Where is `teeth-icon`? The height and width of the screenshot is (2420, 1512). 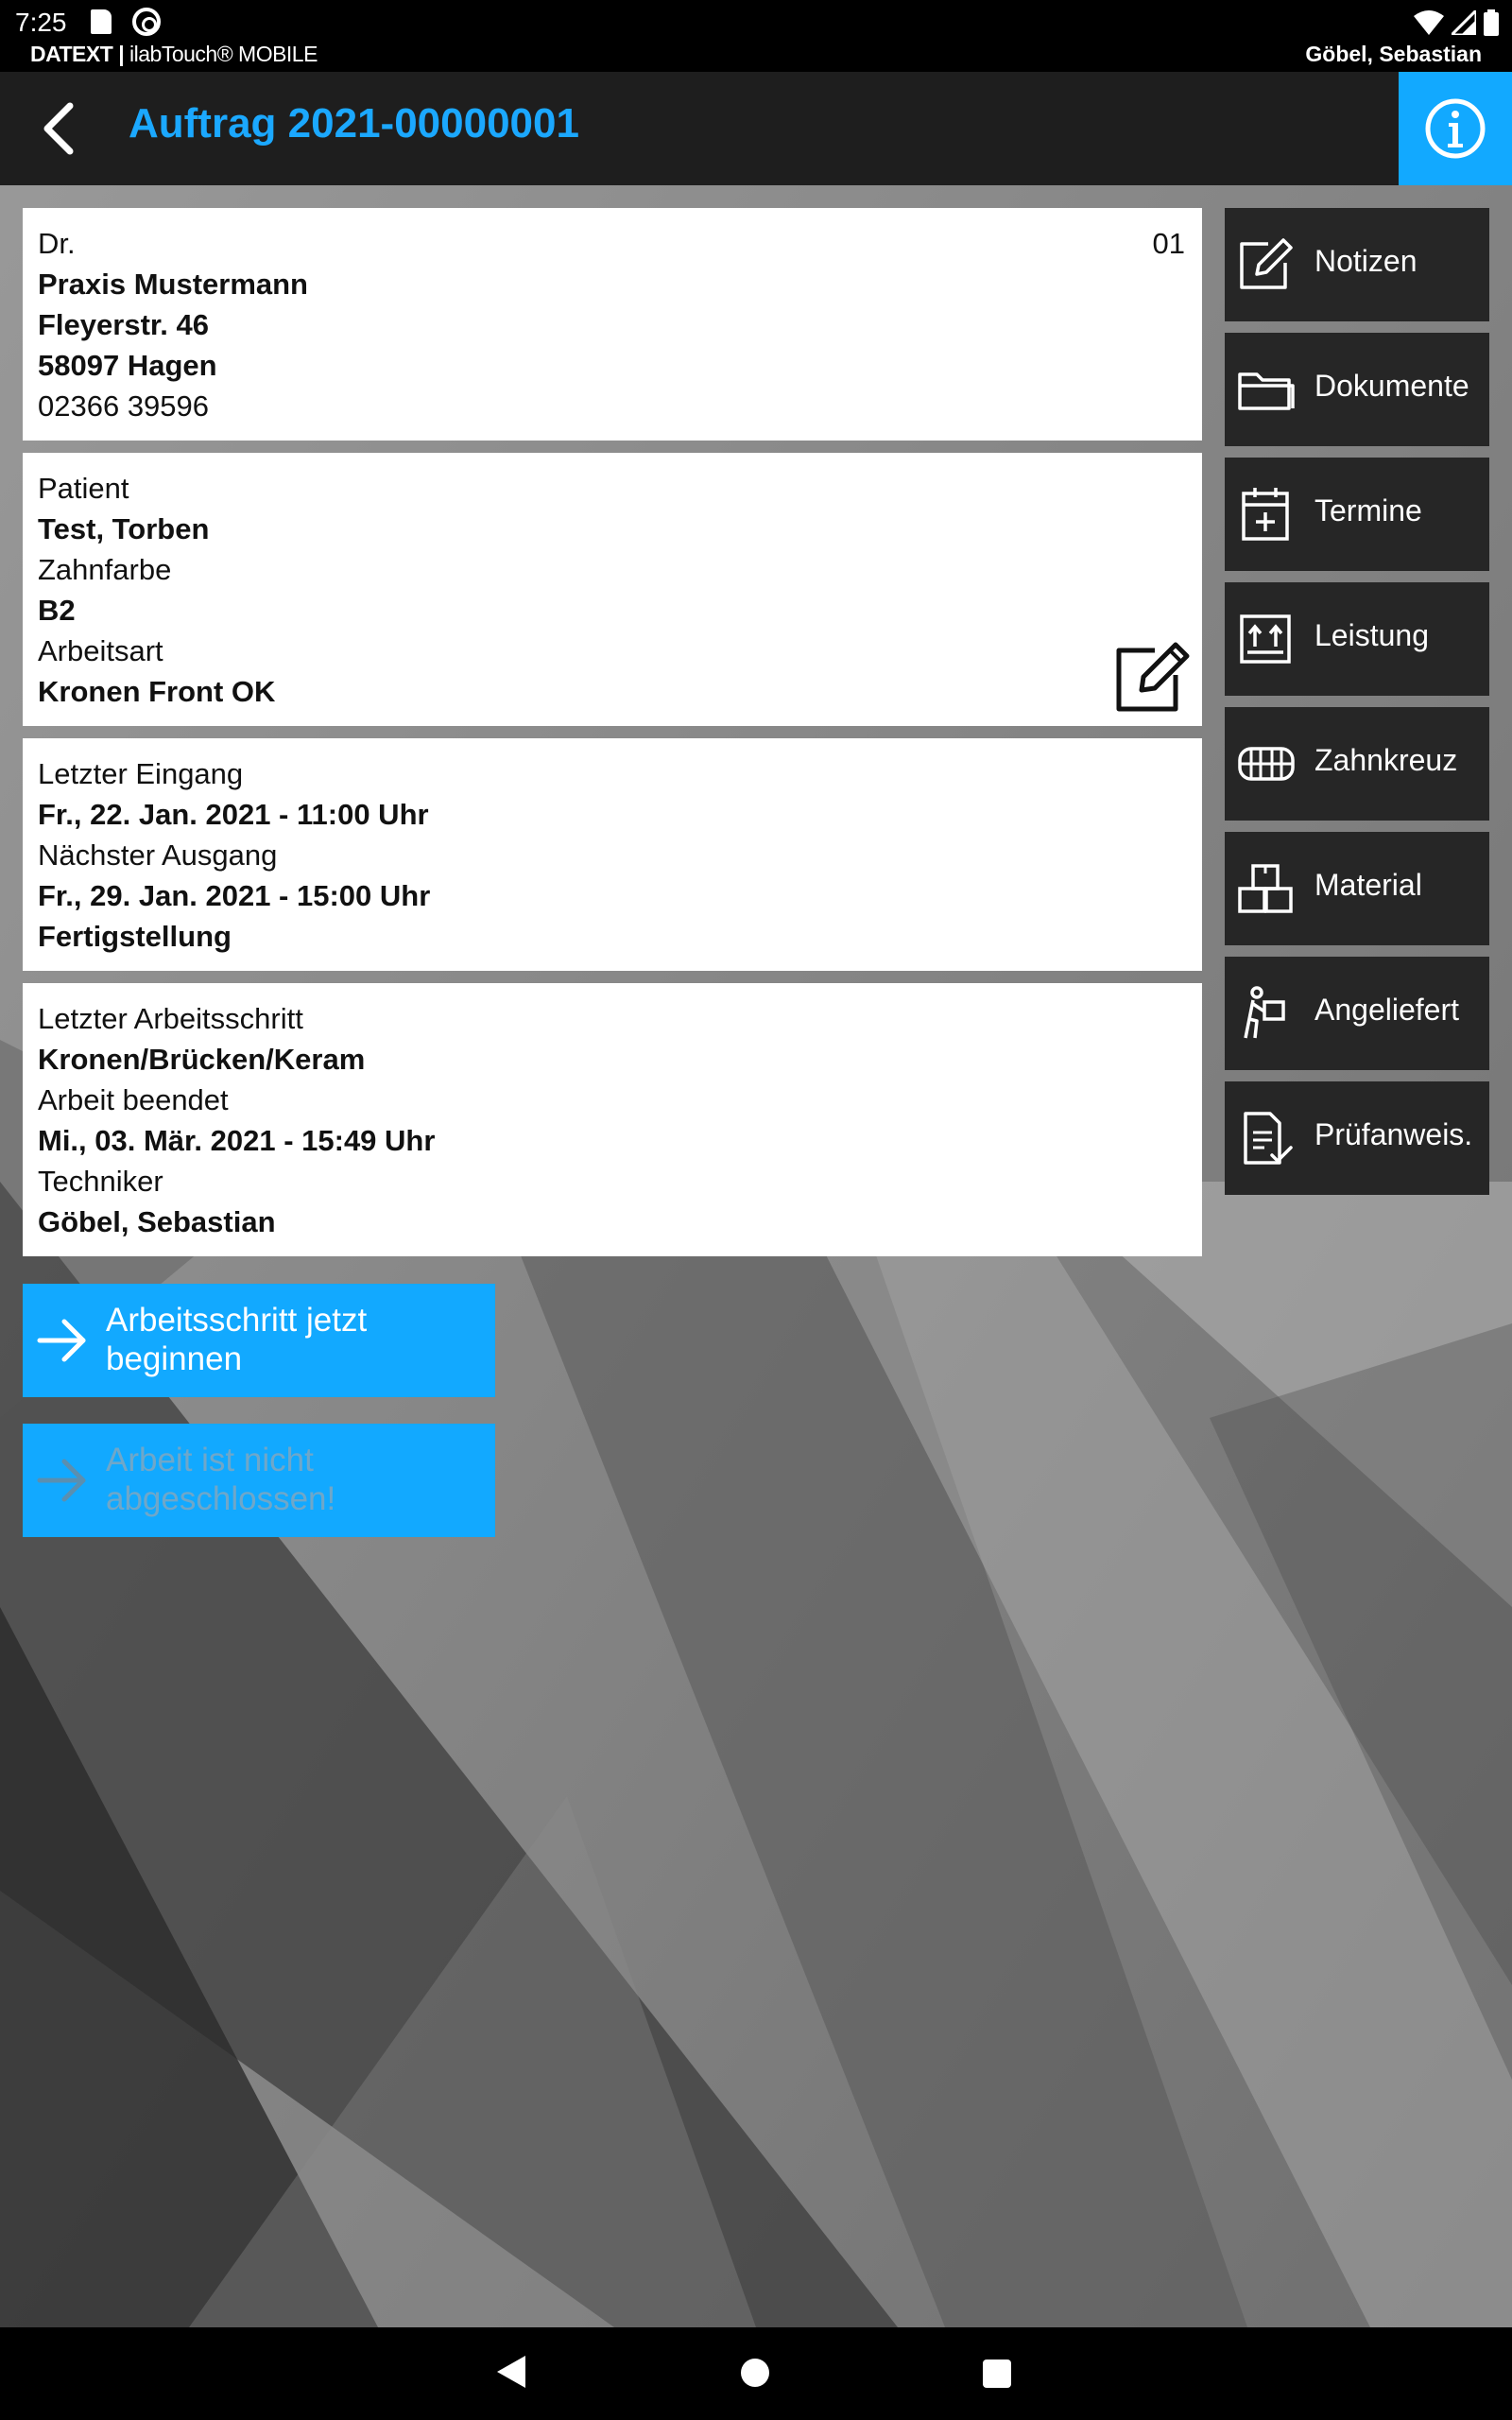
teeth-icon is located at coordinates (1266, 764).